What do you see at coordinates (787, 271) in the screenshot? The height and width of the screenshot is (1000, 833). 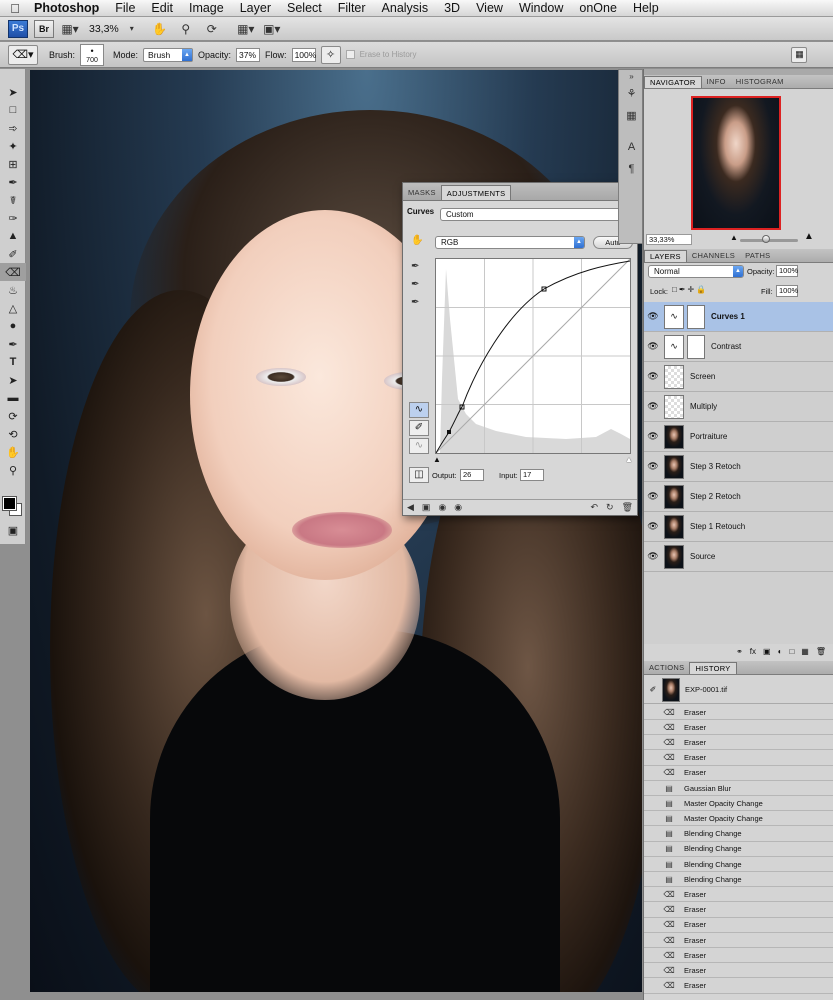 I see `layer-opacity-field: 100%` at bounding box center [787, 271].